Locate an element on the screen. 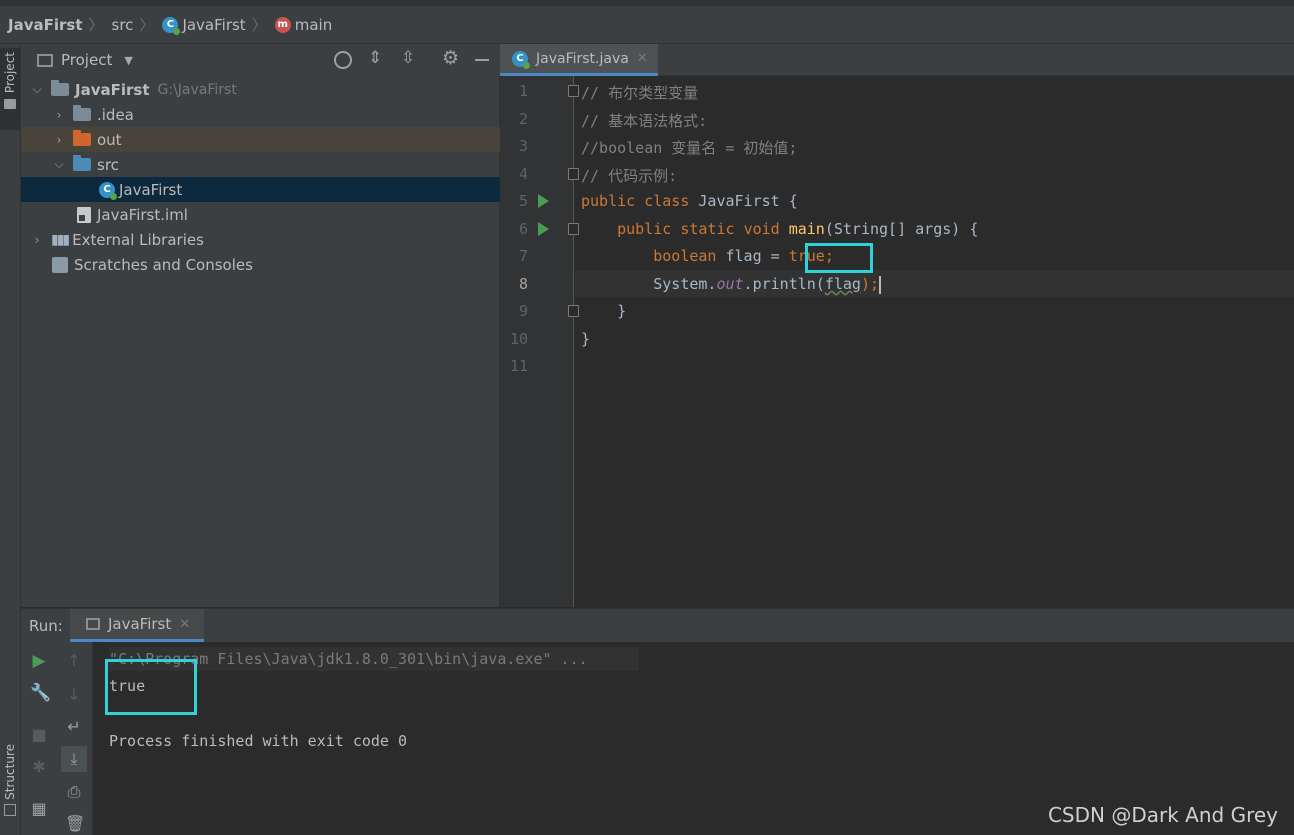  code-token: { is located at coordinates (788, 201).